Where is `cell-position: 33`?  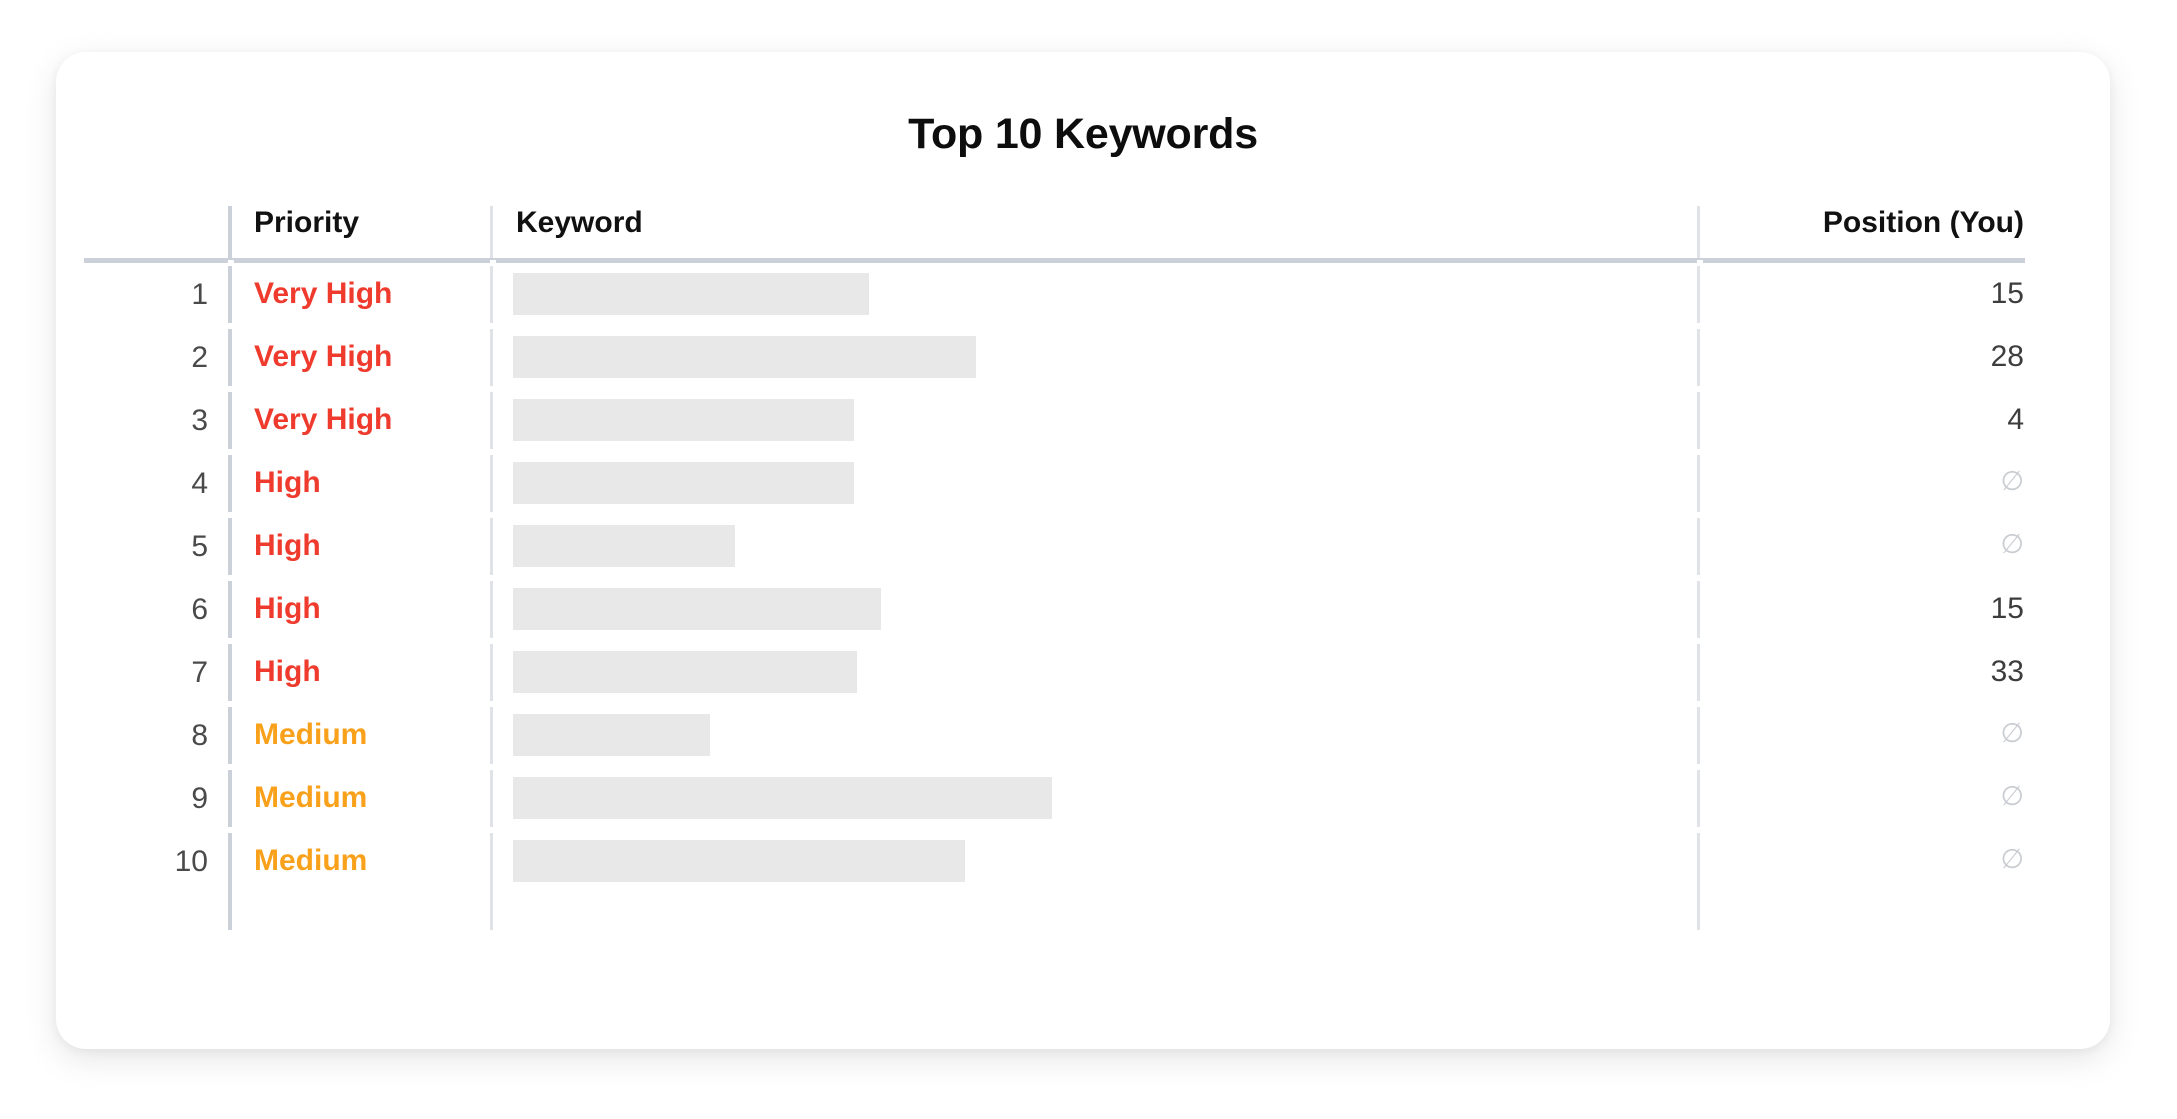
cell-position: 33 is located at coordinates (2007, 671).